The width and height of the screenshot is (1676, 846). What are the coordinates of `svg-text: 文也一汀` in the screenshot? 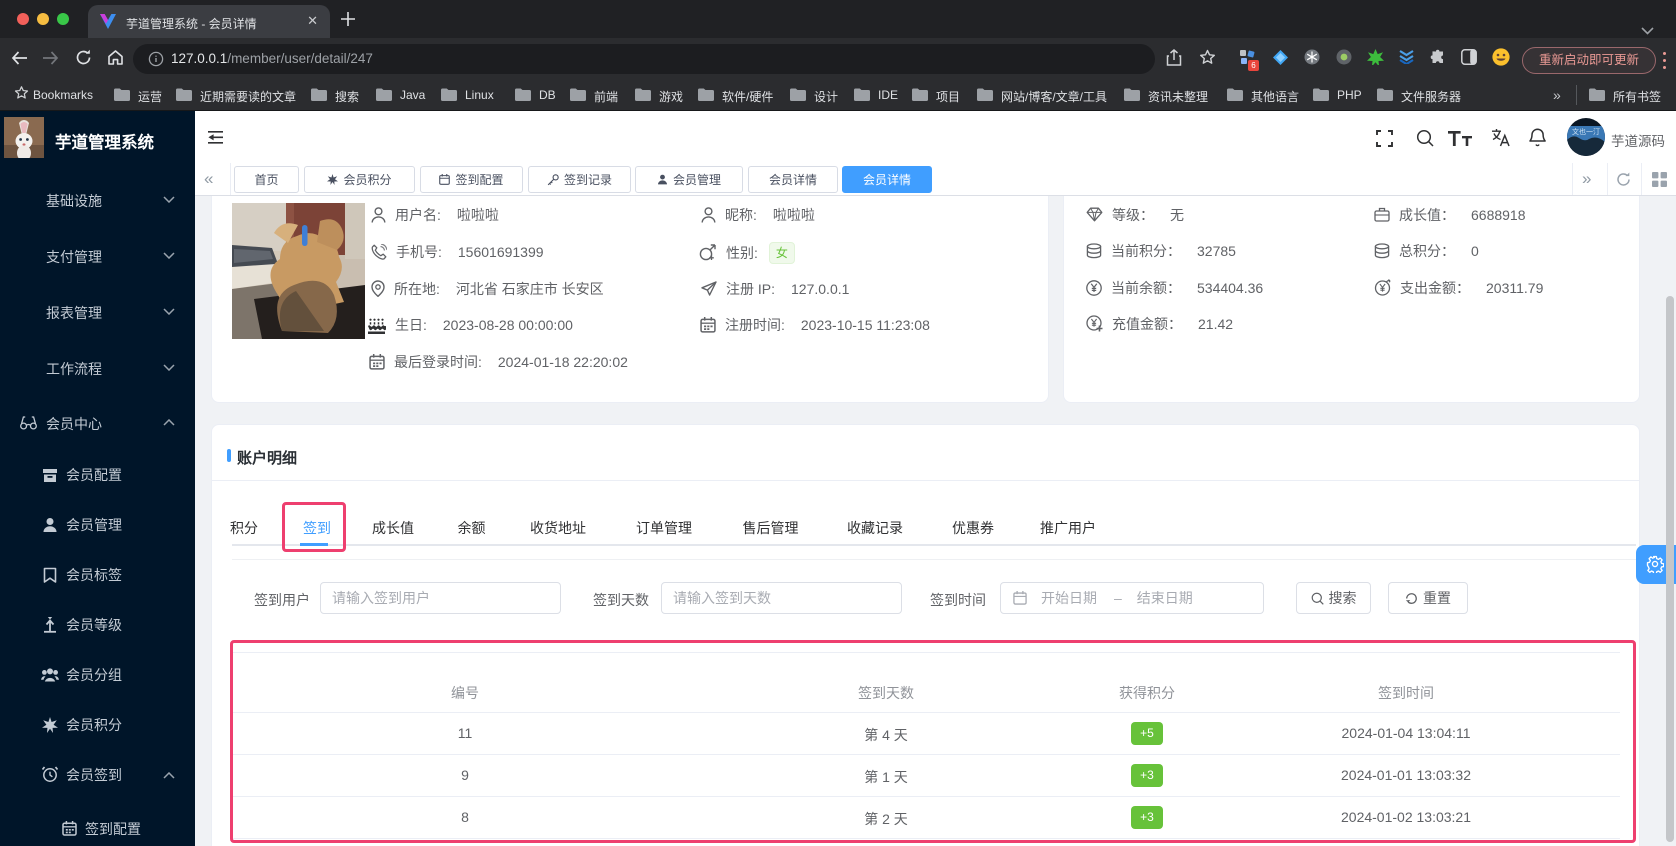 It's located at (1586, 131).